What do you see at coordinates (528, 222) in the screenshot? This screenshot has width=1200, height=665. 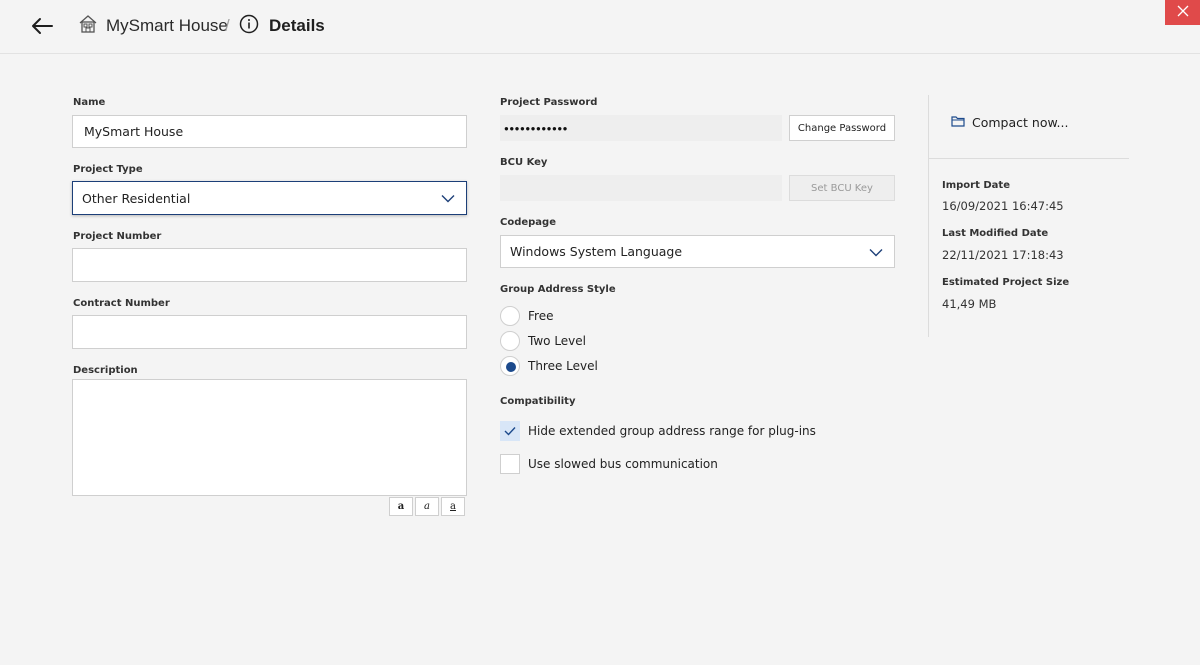 I see `codepage-label: Codepage` at bounding box center [528, 222].